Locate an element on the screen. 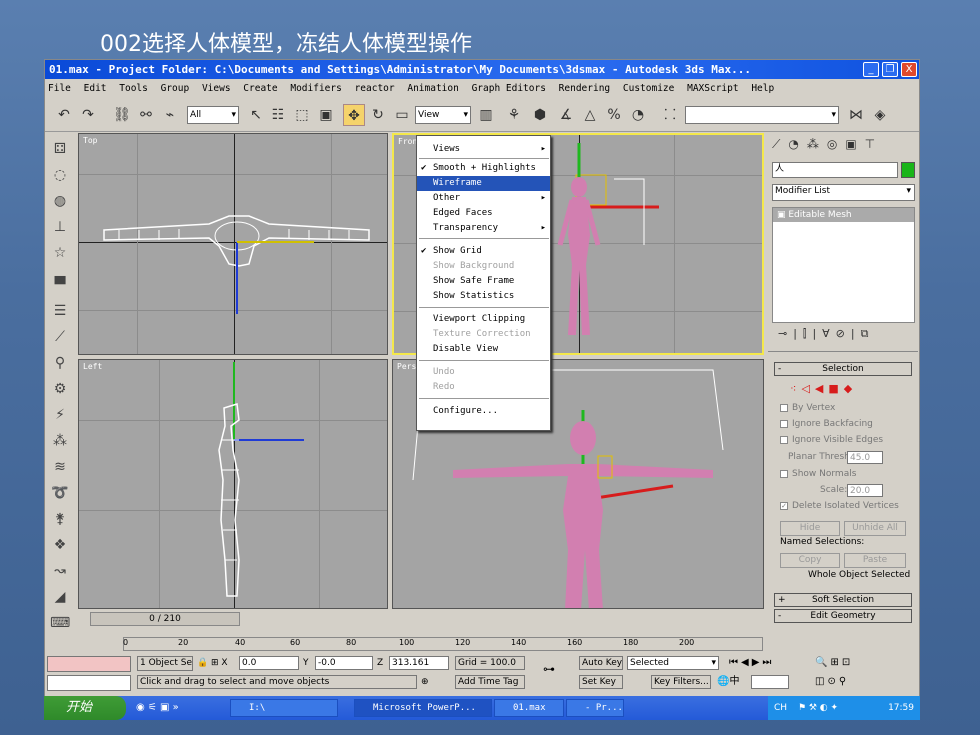 The image size is (980, 735). z-coordinate-field: 313.161 is located at coordinates (419, 663).